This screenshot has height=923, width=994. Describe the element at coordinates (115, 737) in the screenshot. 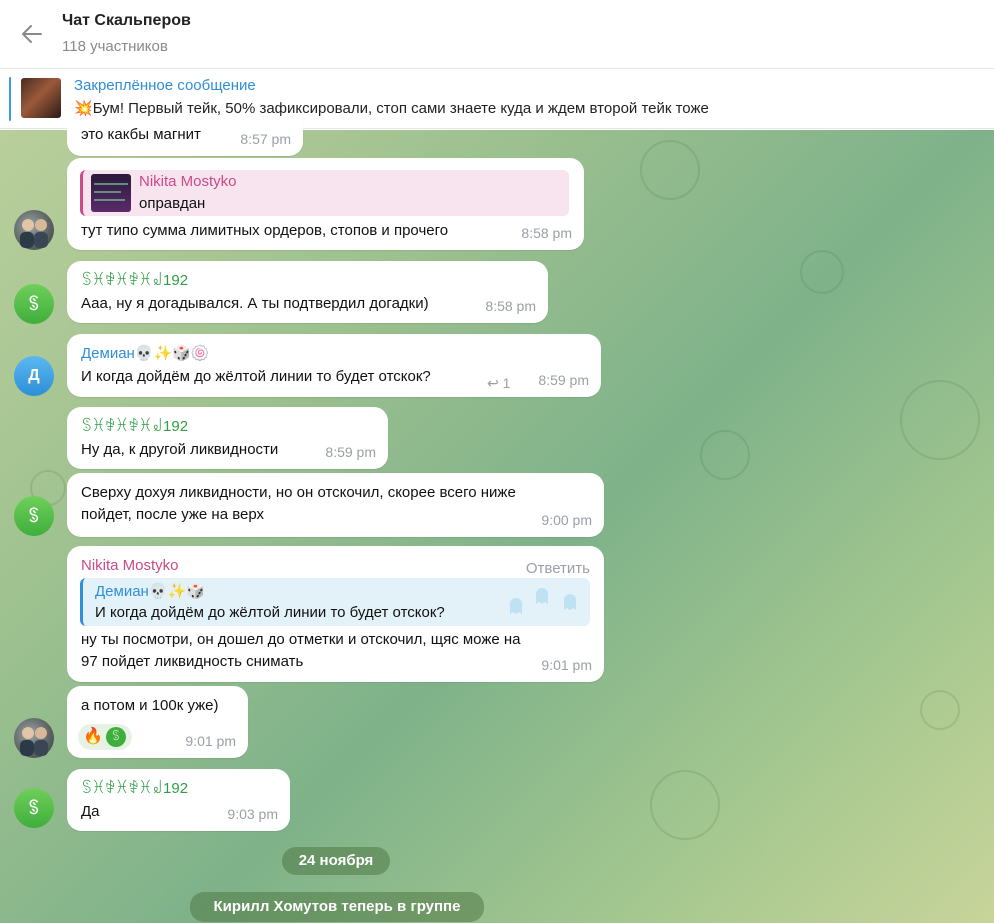

I see `reaction-avatar: ꌗ` at that location.